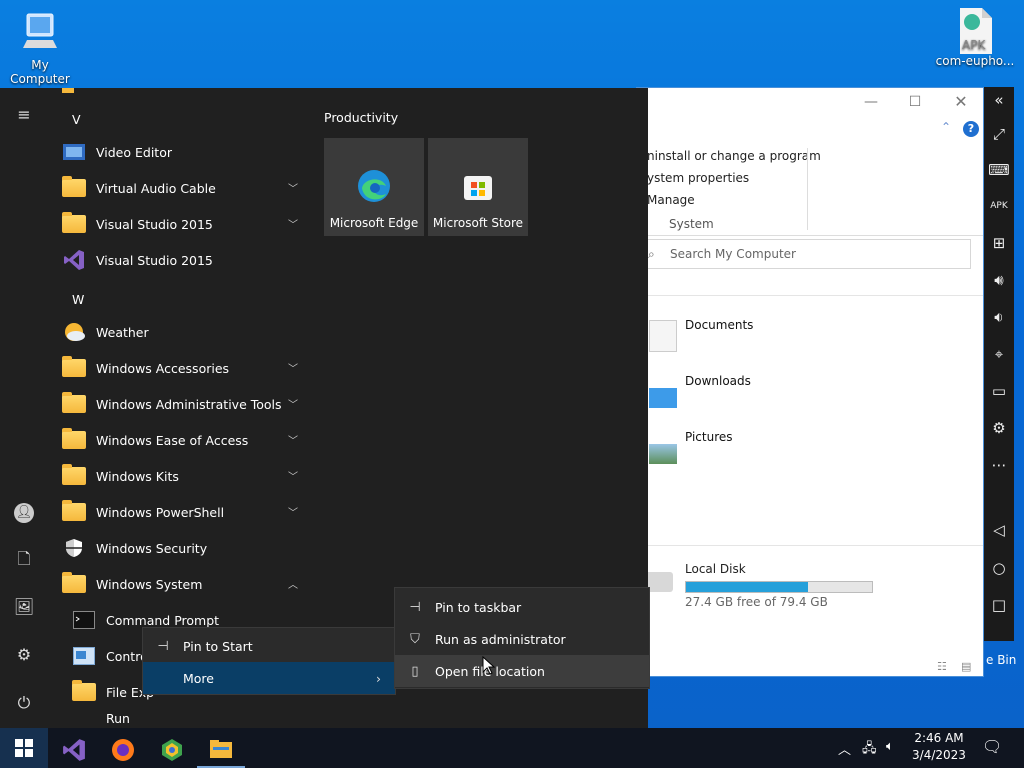  I want to click on recycle-bin-partial-label: e Bin, so click(1001, 660).